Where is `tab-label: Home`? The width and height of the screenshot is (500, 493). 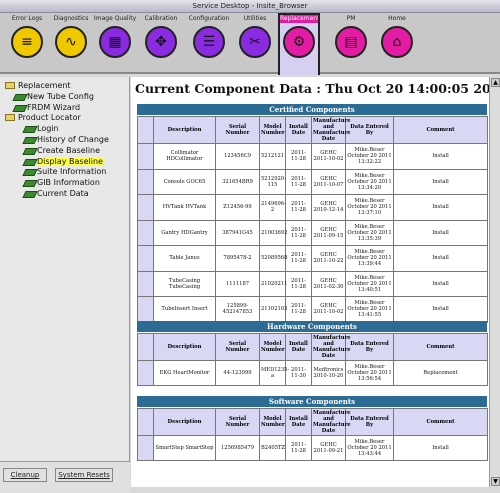
tab-label: Home is located at coordinates (397, 18).